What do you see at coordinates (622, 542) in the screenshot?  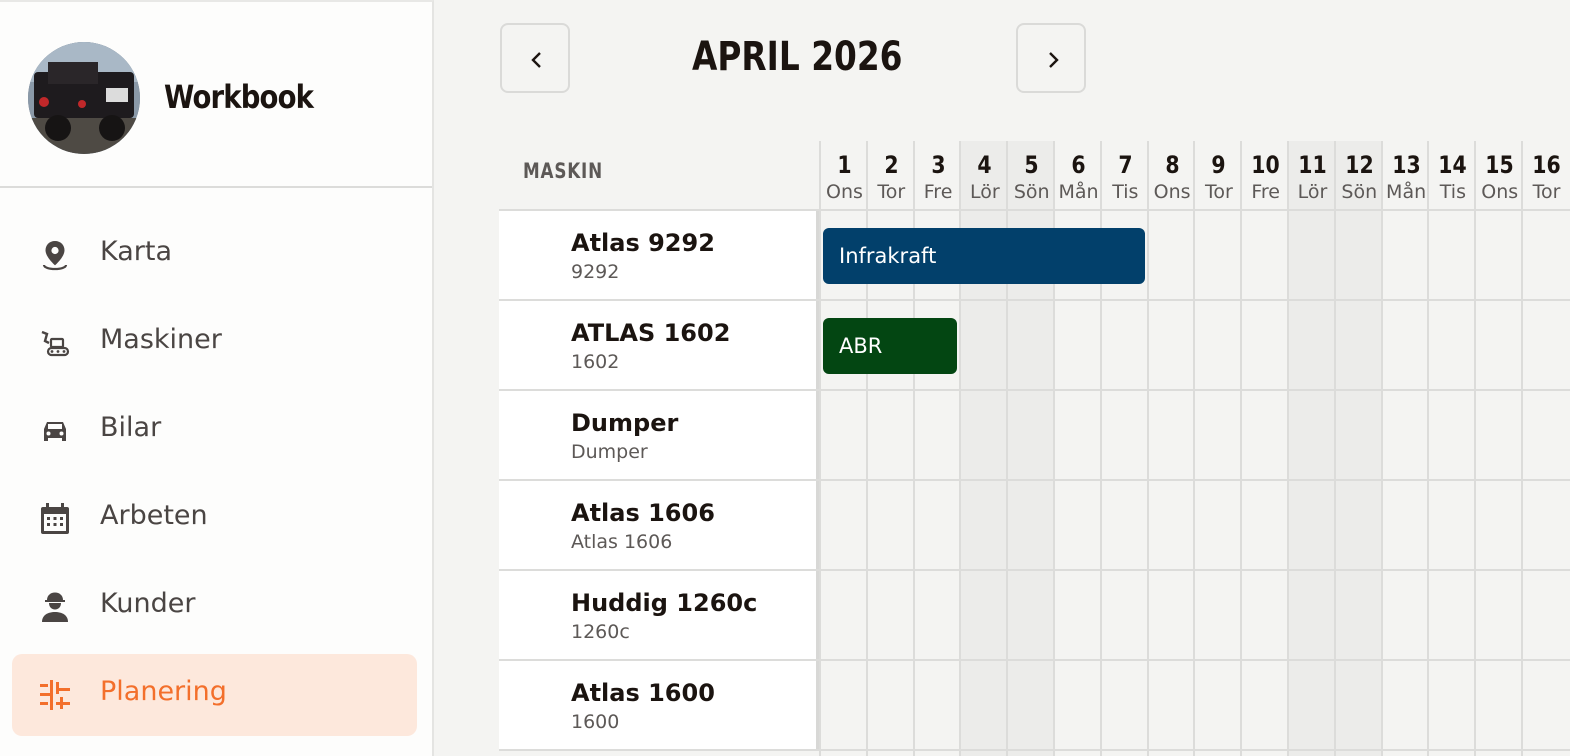 I see `machine-code: Atlas 1606` at bounding box center [622, 542].